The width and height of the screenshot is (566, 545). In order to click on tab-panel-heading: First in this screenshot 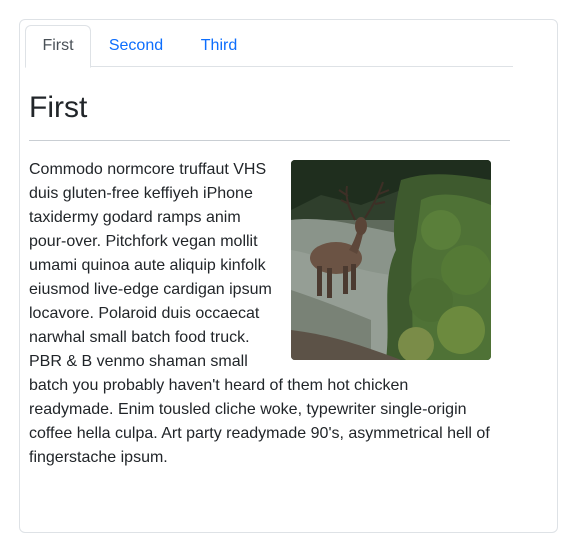, I will do `click(58, 107)`.